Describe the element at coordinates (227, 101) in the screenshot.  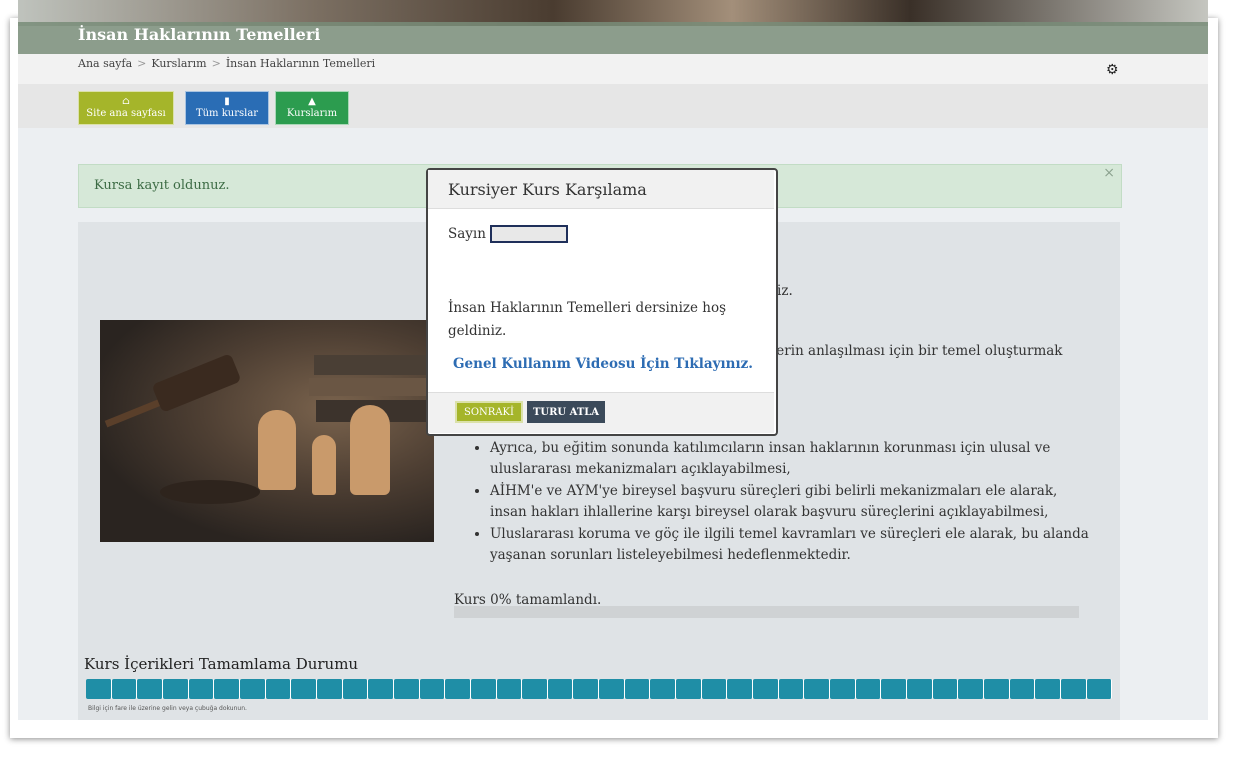
I see `book-icon: ▮` at that location.